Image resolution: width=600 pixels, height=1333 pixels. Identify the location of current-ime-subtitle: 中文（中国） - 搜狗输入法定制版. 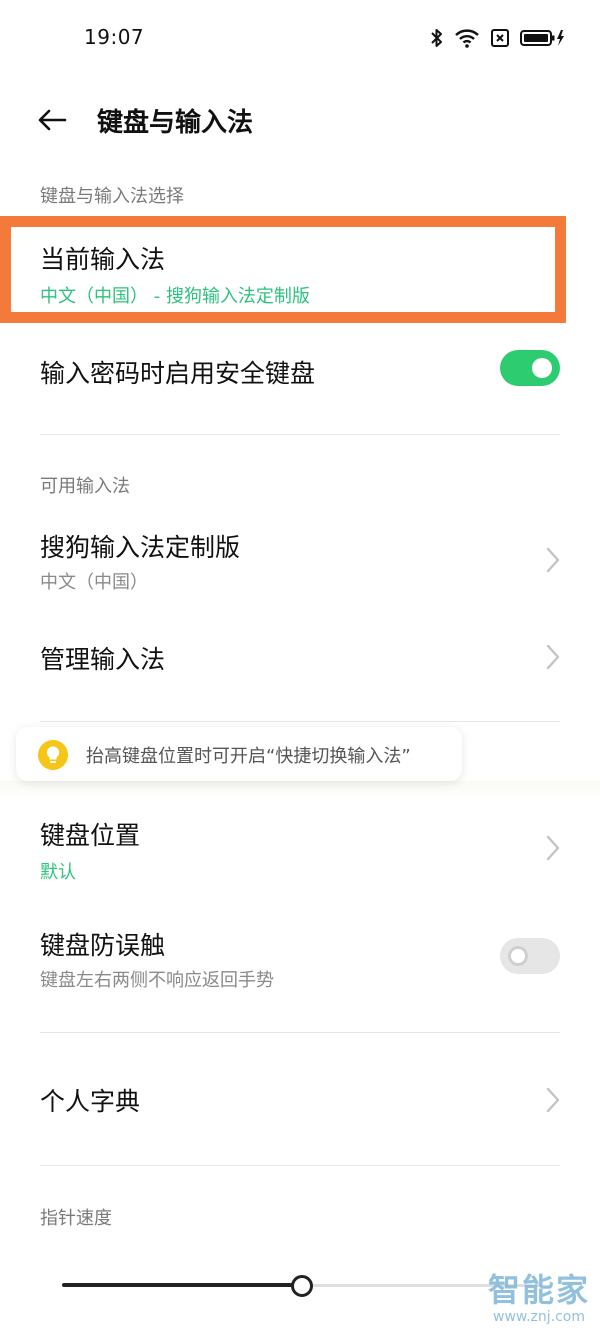
(175, 296).